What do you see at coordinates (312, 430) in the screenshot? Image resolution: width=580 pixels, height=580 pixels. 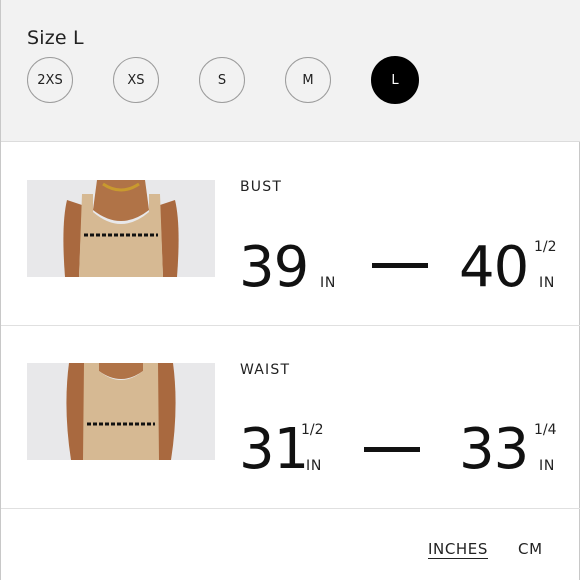 I see `waist-from-fraction: 1/2` at bounding box center [312, 430].